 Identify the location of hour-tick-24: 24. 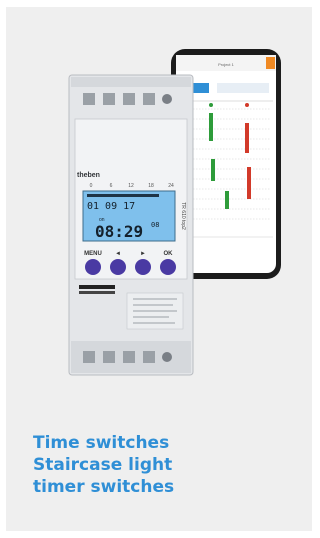
(171, 186).